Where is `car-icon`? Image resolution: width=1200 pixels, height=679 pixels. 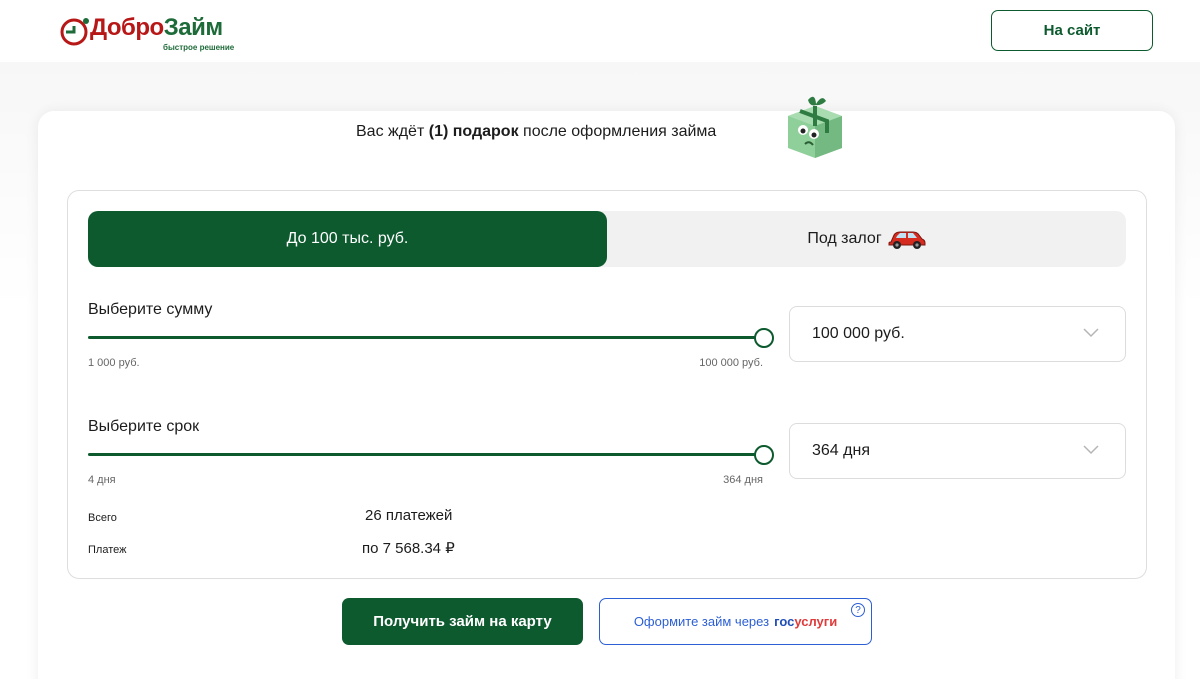 car-icon is located at coordinates (907, 240).